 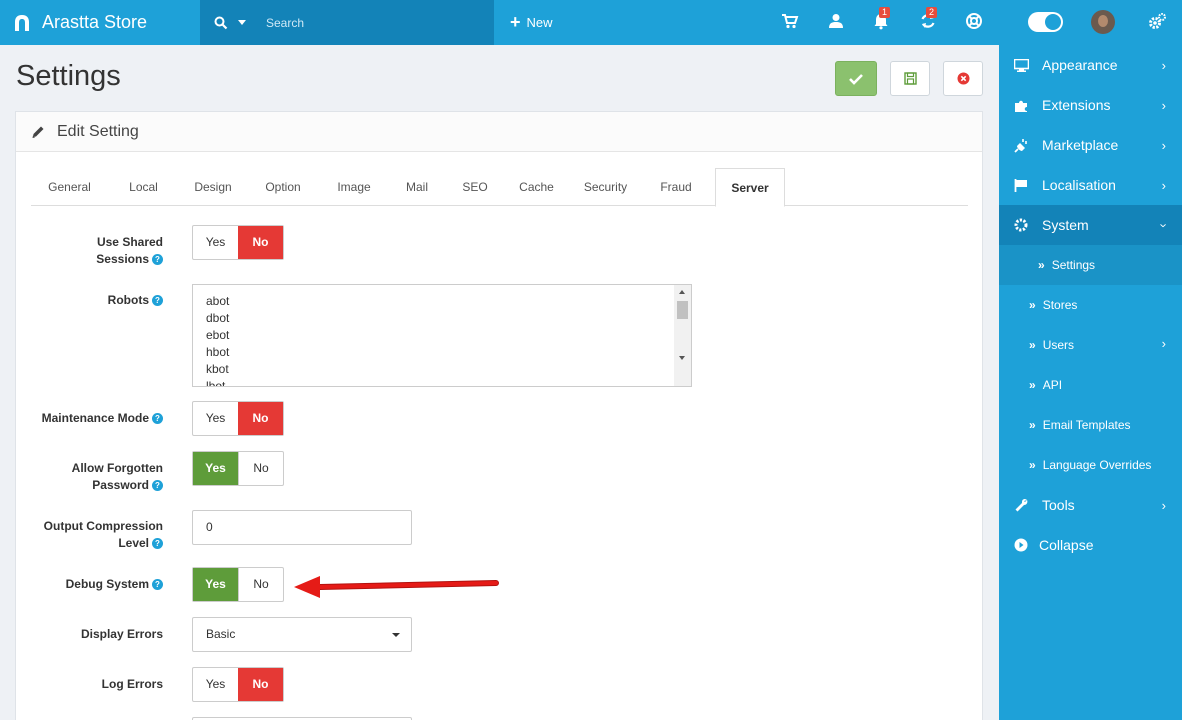 What do you see at coordinates (213, 187) in the screenshot?
I see `tab-design: Design` at bounding box center [213, 187].